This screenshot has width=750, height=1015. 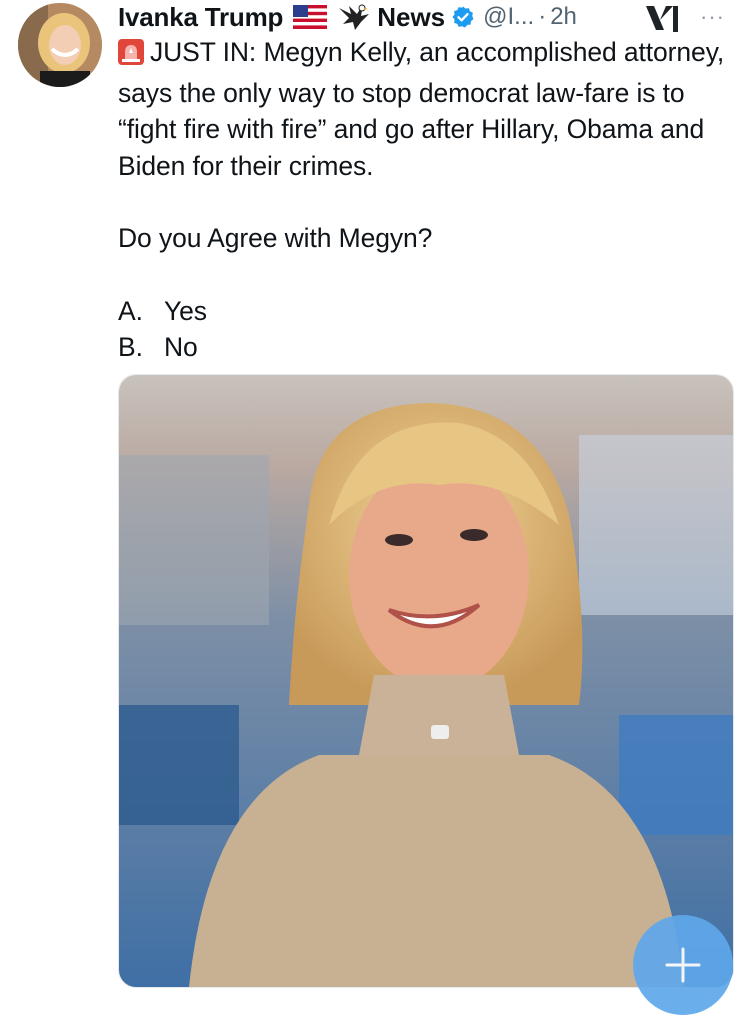 I want to click on option-letter: A., so click(x=130, y=310).